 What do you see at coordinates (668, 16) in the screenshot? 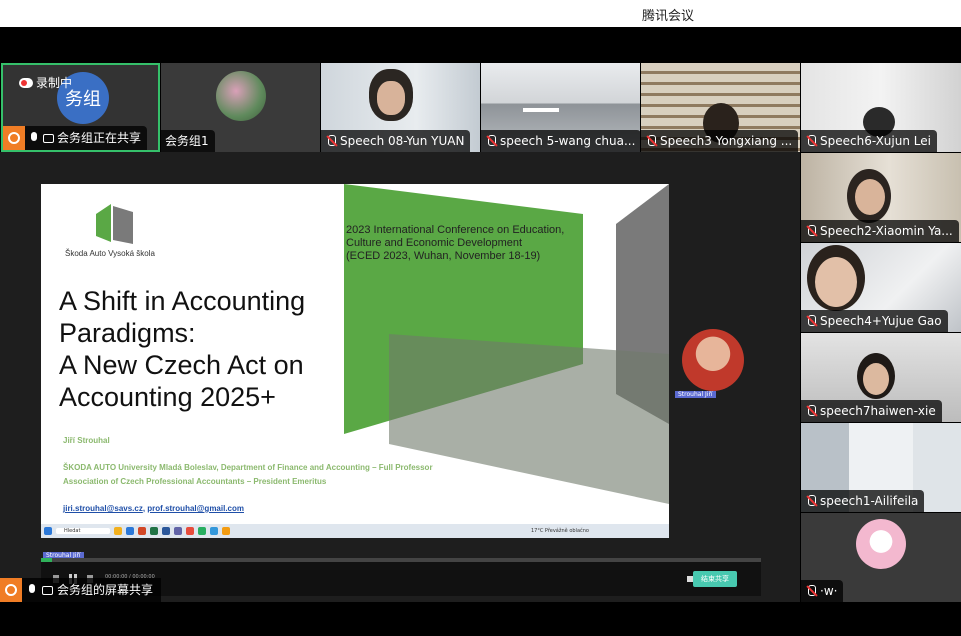
I see `app-title: 腾讯会议` at bounding box center [668, 16].